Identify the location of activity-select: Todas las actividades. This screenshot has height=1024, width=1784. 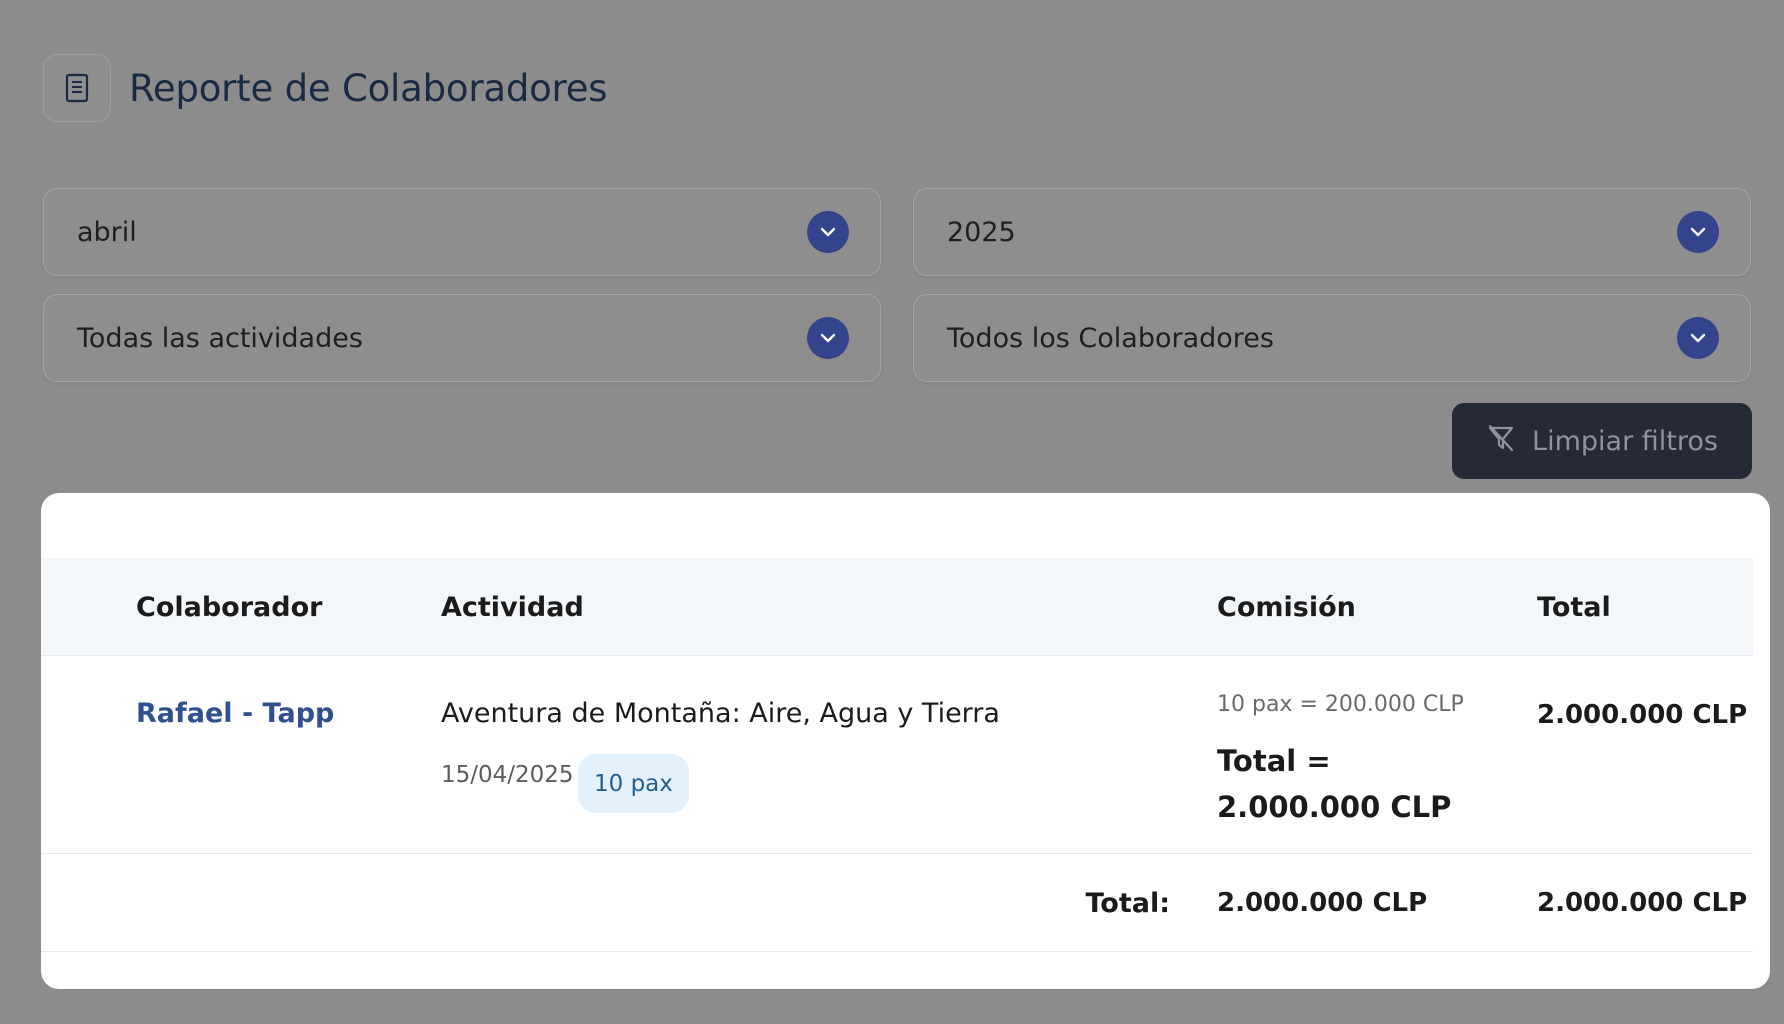
(462, 338).